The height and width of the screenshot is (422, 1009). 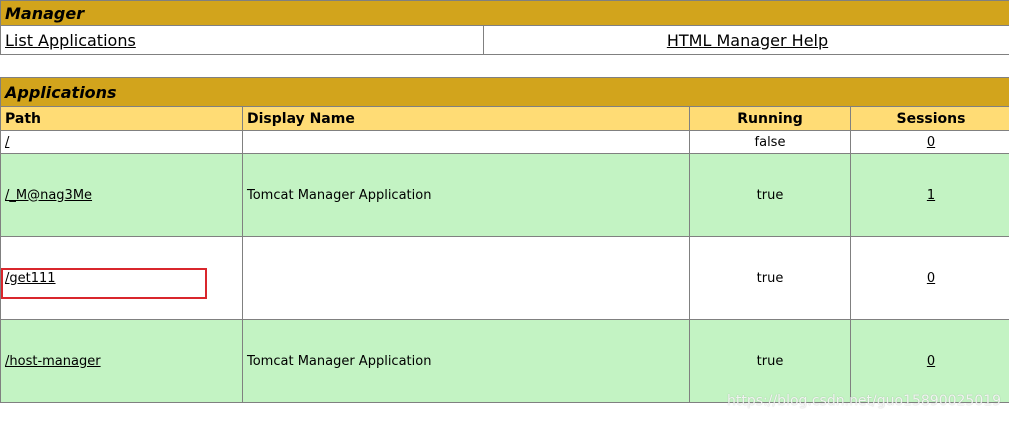 What do you see at coordinates (7, 142) in the screenshot?
I see `app-path-link: /` at bounding box center [7, 142].